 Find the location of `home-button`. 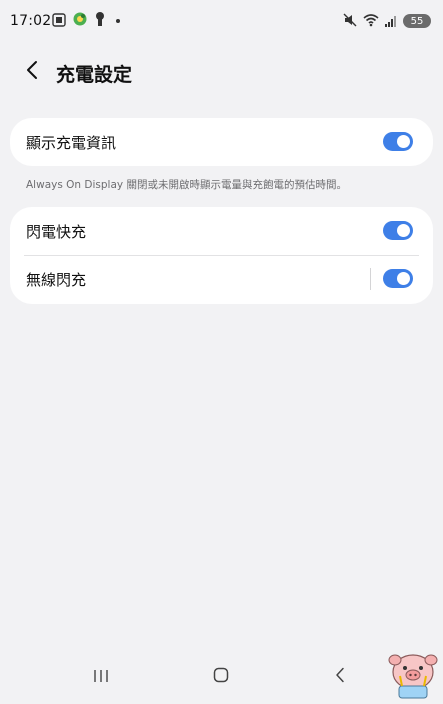

home-button is located at coordinates (221, 677).